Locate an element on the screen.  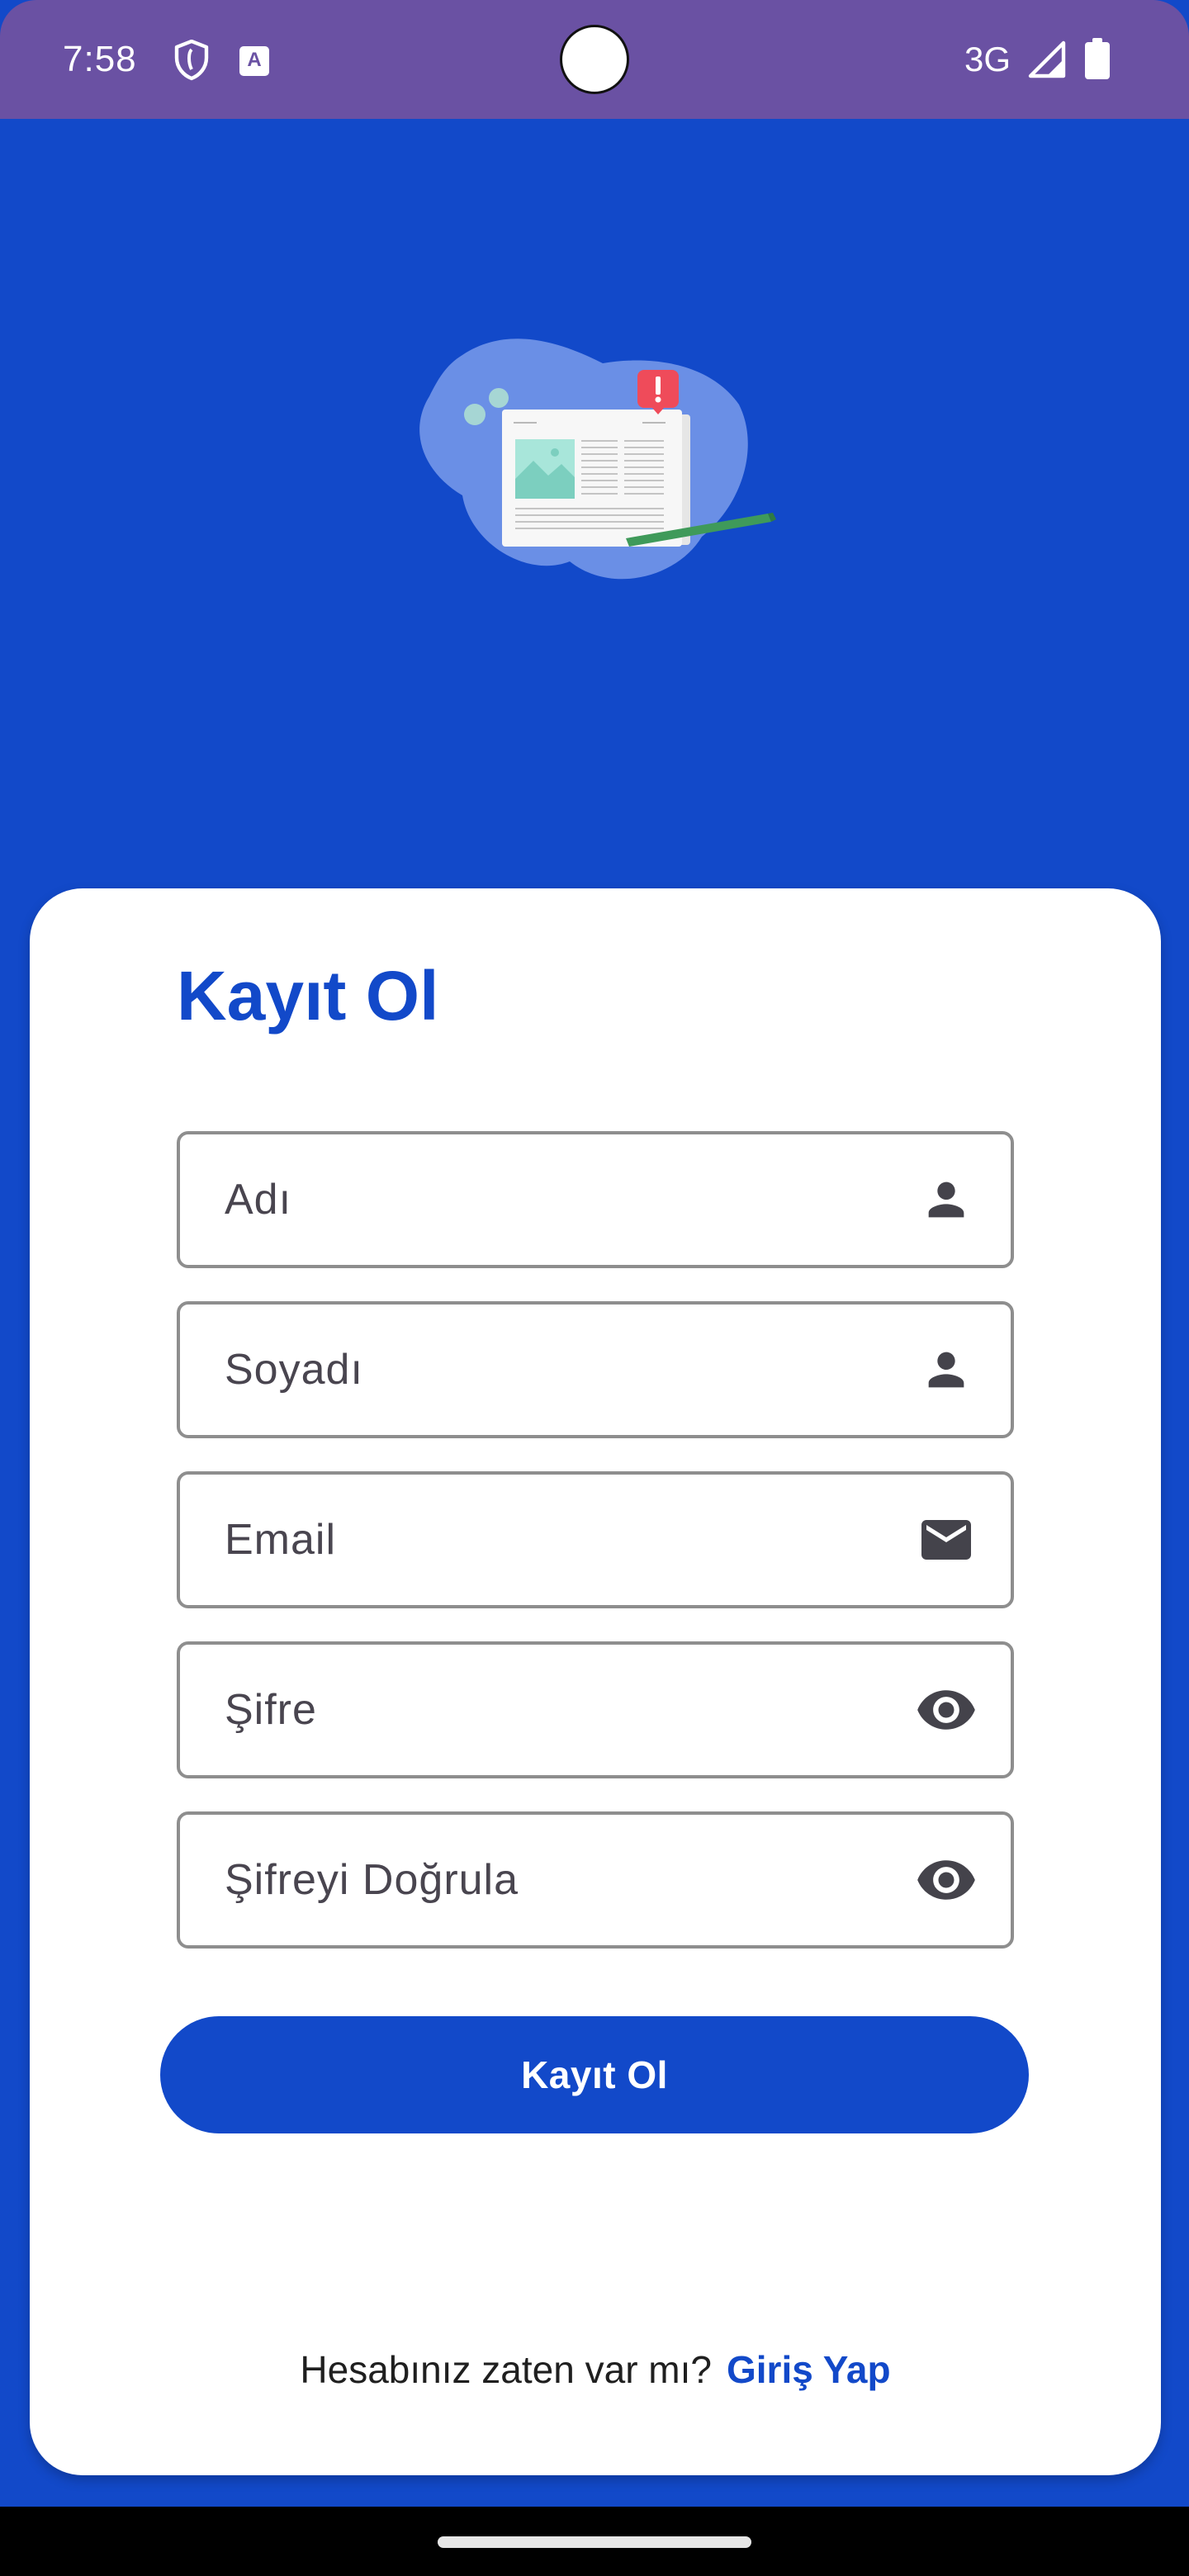
first-name-placeholder: Adı is located at coordinates (258, 1200).